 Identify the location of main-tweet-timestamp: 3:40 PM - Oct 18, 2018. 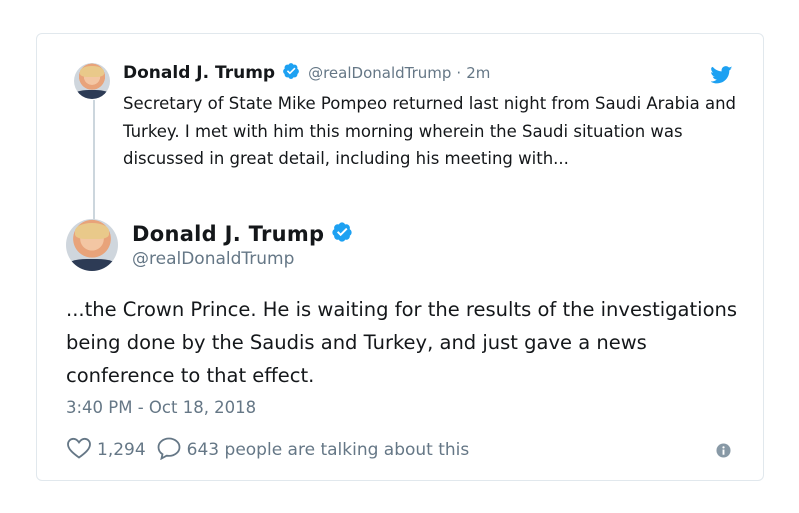
(161, 407).